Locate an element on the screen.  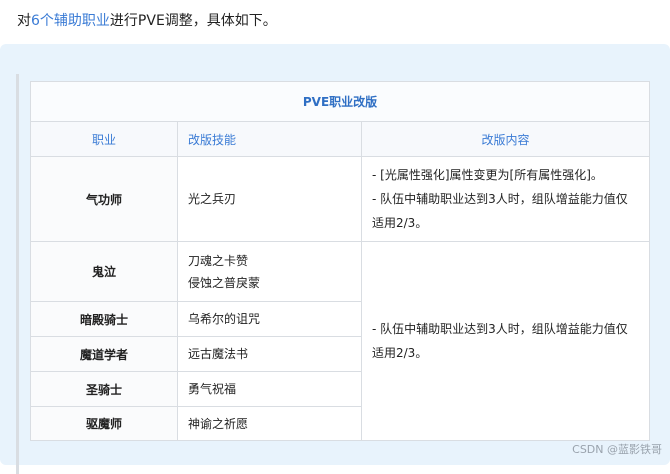
job-cell: 魔道学者 is located at coordinates (104, 354).